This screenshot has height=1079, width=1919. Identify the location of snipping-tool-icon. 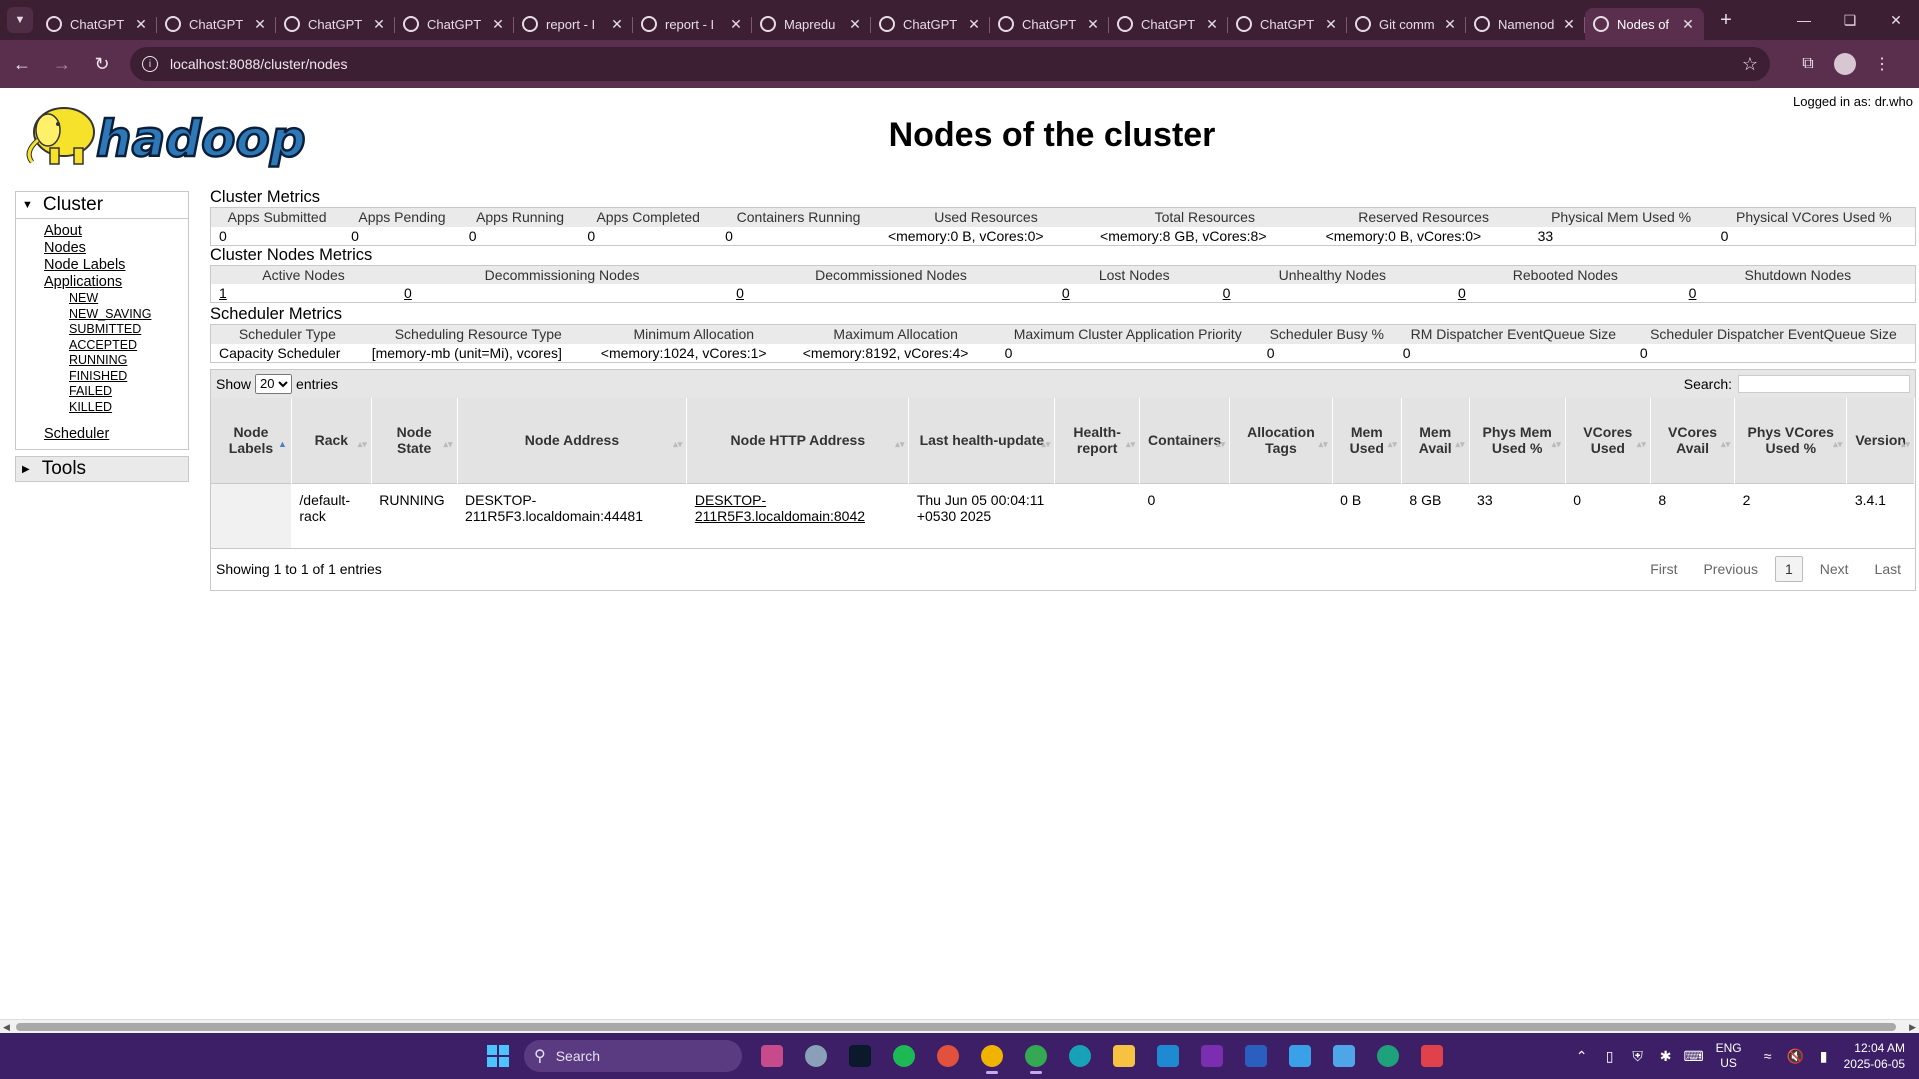
(1432, 1056).